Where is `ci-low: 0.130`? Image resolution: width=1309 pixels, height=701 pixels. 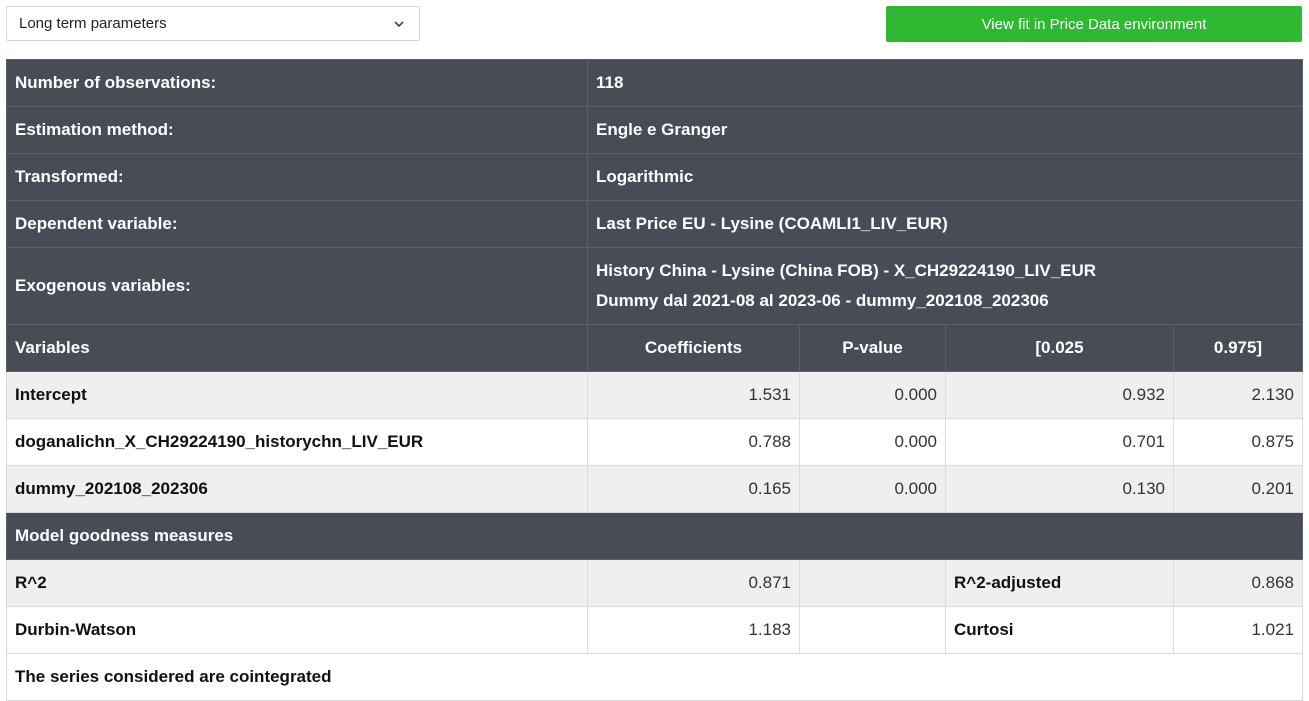
ci-low: 0.130 is located at coordinates (1059, 489).